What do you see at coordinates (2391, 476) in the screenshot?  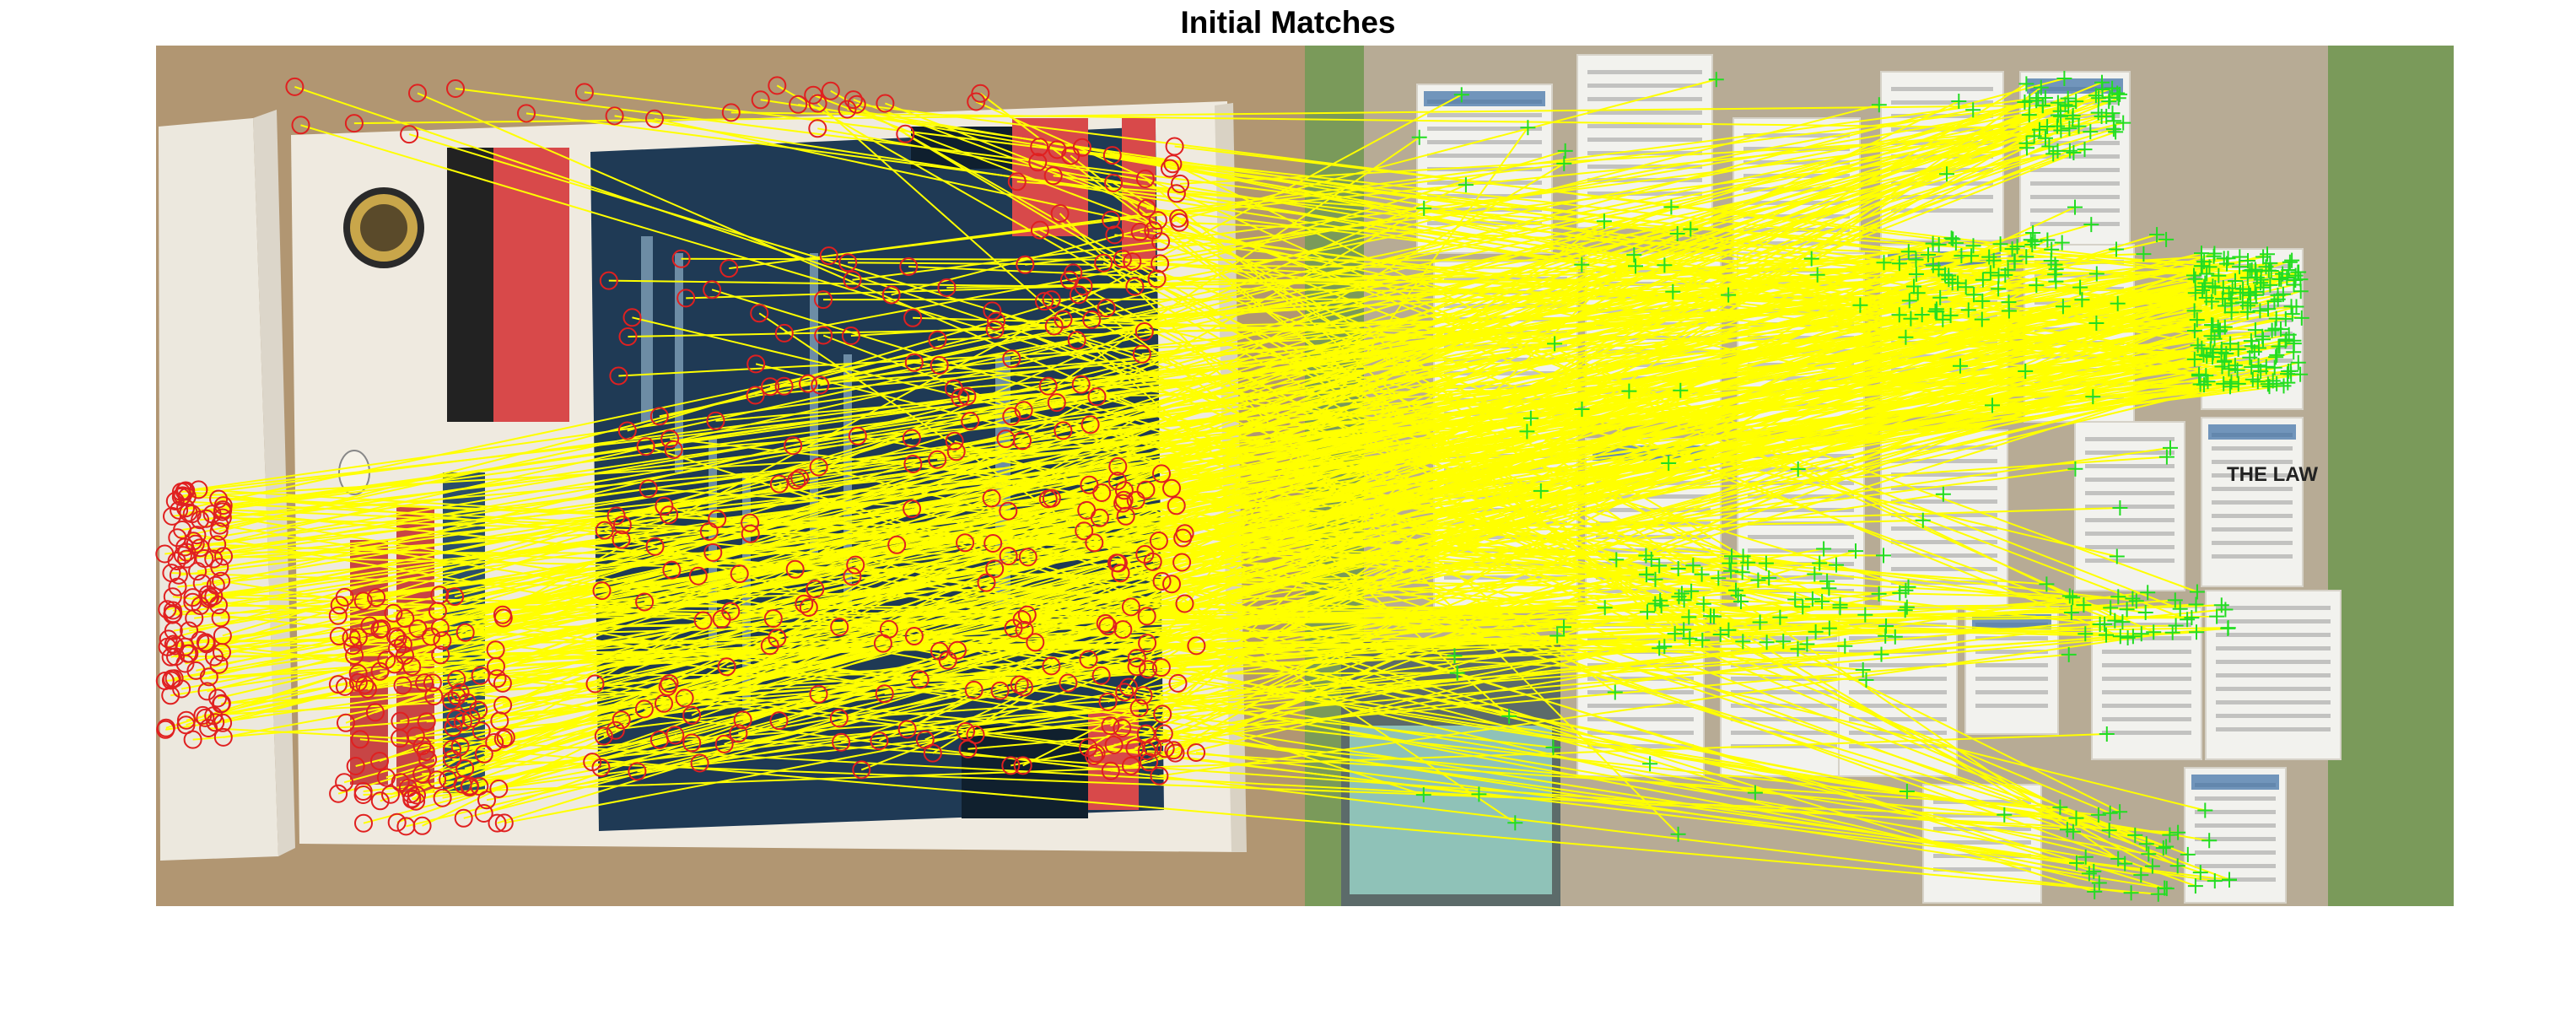 I see `green-edge-right` at bounding box center [2391, 476].